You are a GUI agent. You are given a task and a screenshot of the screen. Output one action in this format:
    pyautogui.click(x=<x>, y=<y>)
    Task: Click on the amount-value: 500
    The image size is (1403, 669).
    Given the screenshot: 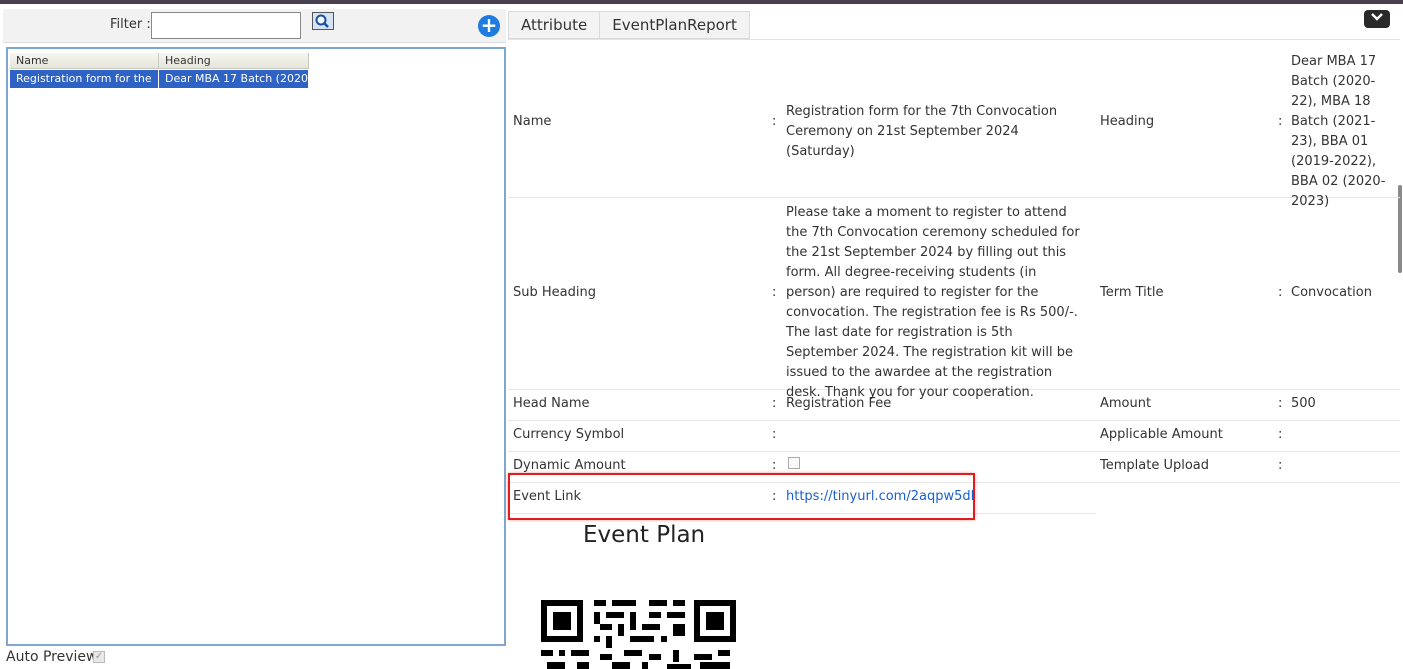 What is the action you would take?
    pyautogui.click(x=1303, y=403)
    